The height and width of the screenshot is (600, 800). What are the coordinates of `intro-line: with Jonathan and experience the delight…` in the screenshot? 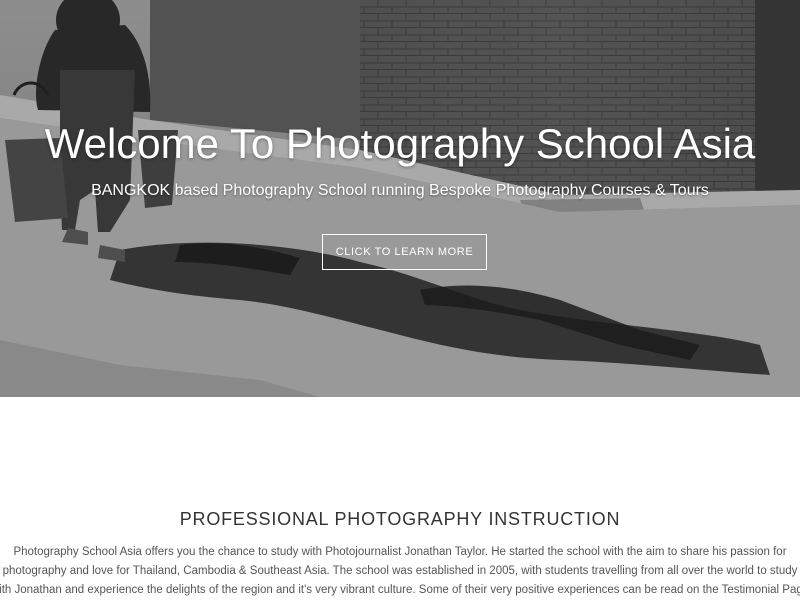 It's located at (400, 590).